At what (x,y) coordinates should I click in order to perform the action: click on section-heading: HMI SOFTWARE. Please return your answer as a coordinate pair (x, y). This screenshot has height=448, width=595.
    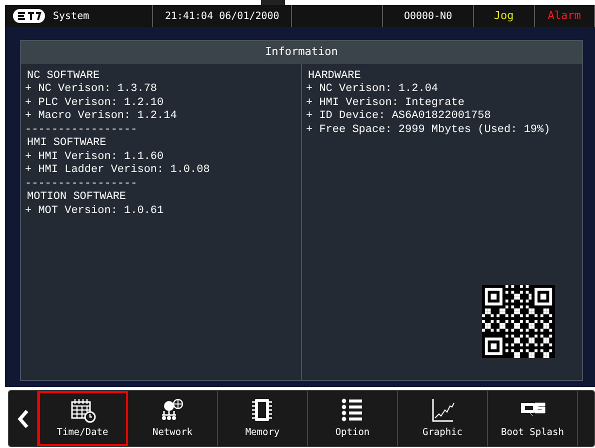
    Looking at the image, I should click on (66, 143).